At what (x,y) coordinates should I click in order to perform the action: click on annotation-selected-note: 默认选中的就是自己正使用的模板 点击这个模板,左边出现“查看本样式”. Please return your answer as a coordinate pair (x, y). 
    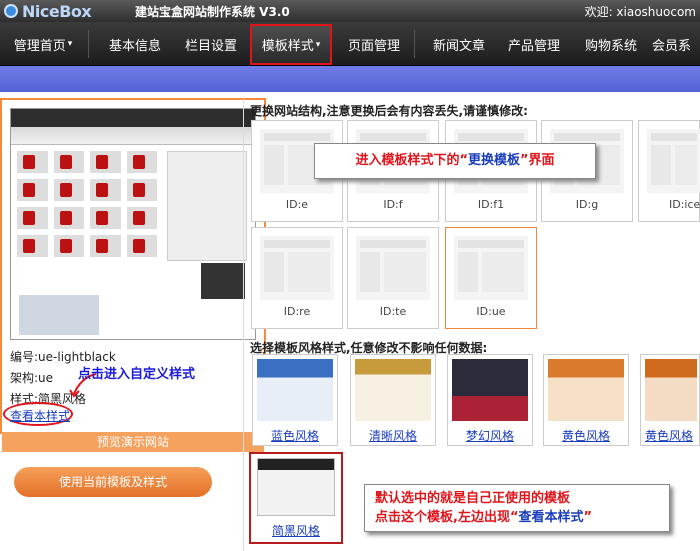
    Looking at the image, I should click on (517, 508).